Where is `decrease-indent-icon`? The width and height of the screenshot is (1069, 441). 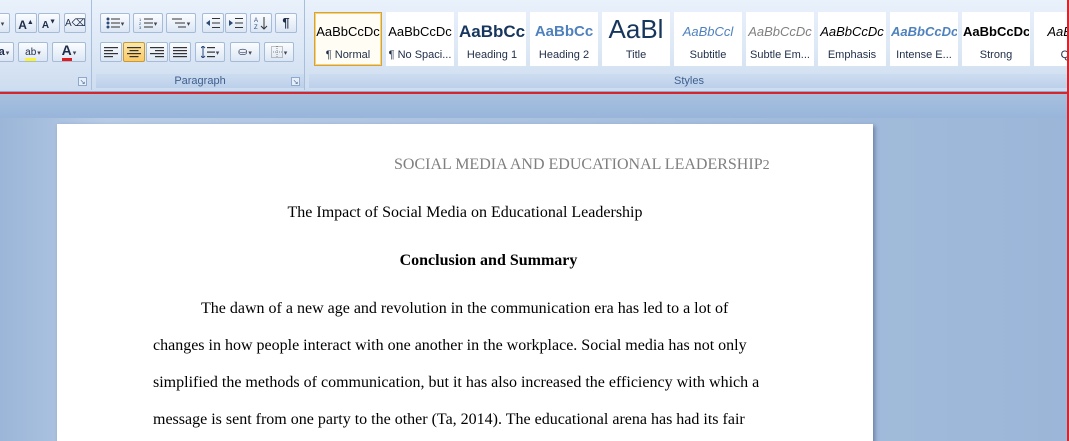
decrease-indent-icon is located at coordinates (213, 23).